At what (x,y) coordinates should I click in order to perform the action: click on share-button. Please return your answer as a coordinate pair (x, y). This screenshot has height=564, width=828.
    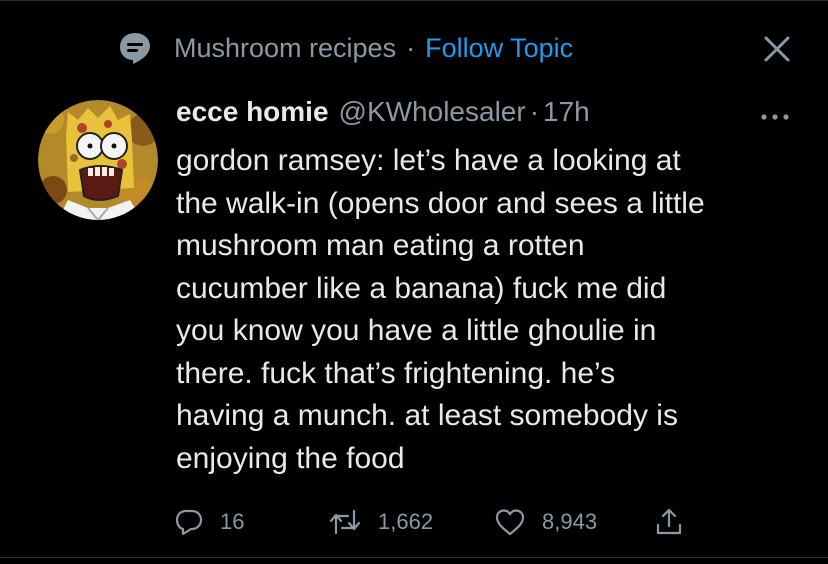
    Looking at the image, I should click on (669, 522).